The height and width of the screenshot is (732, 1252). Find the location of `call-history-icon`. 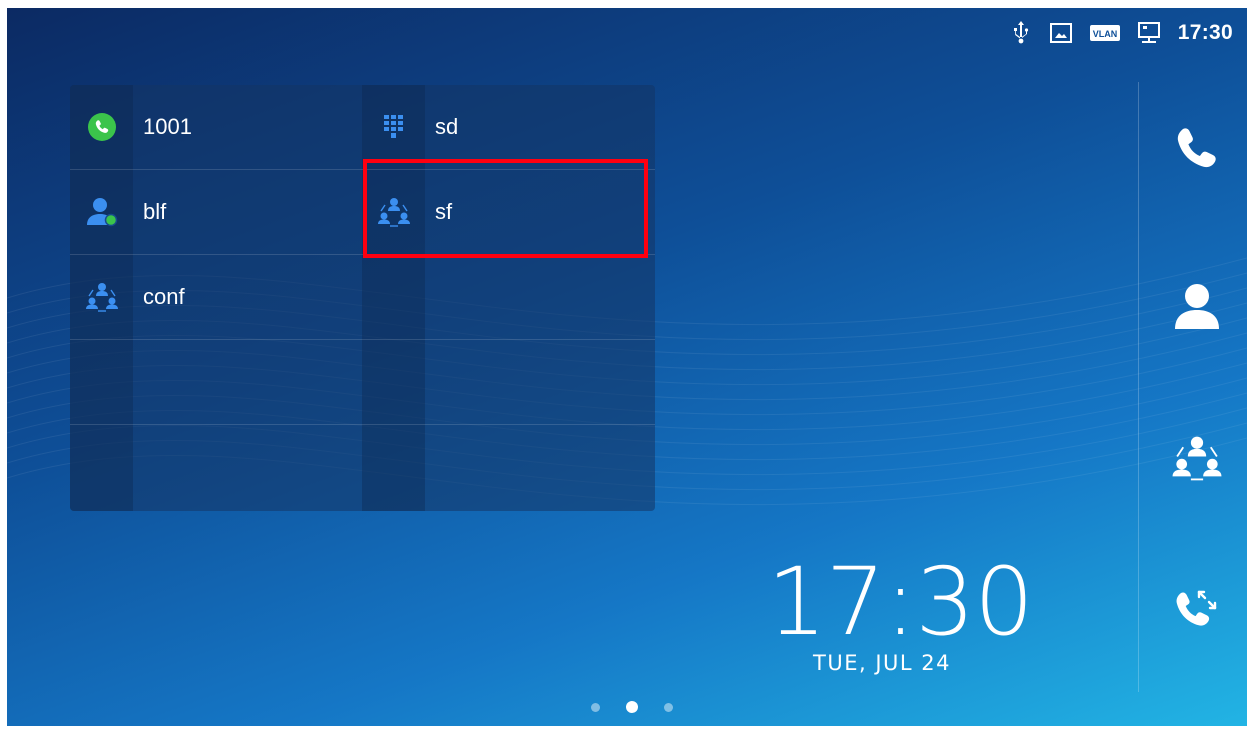

call-history-icon is located at coordinates (1197, 610).